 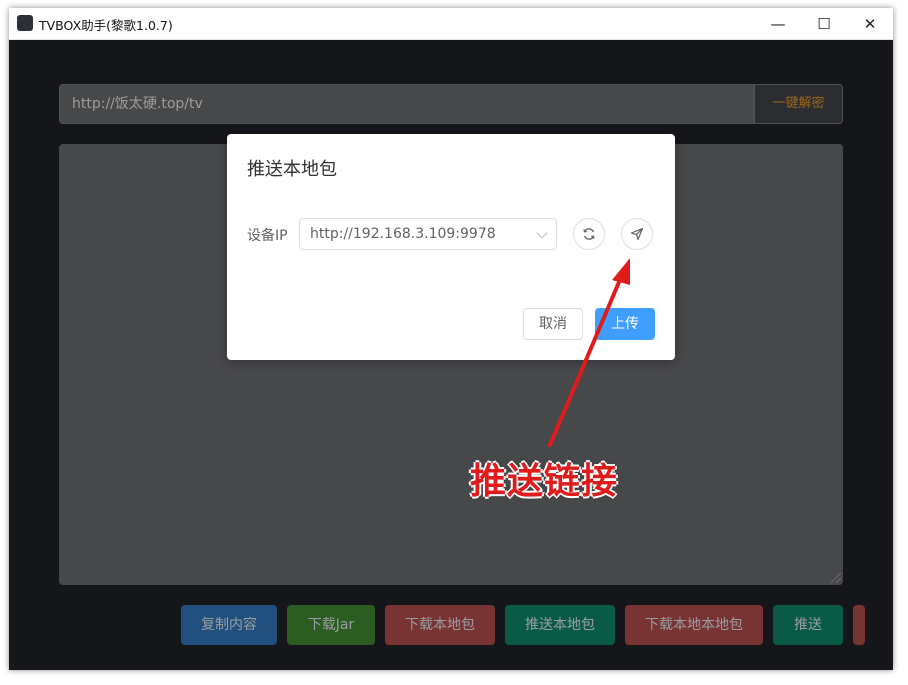 What do you see at coordinates (544, 481) in the screenshot?
I see `annotation-label: 推送链接` at bounding box center [544, 481].